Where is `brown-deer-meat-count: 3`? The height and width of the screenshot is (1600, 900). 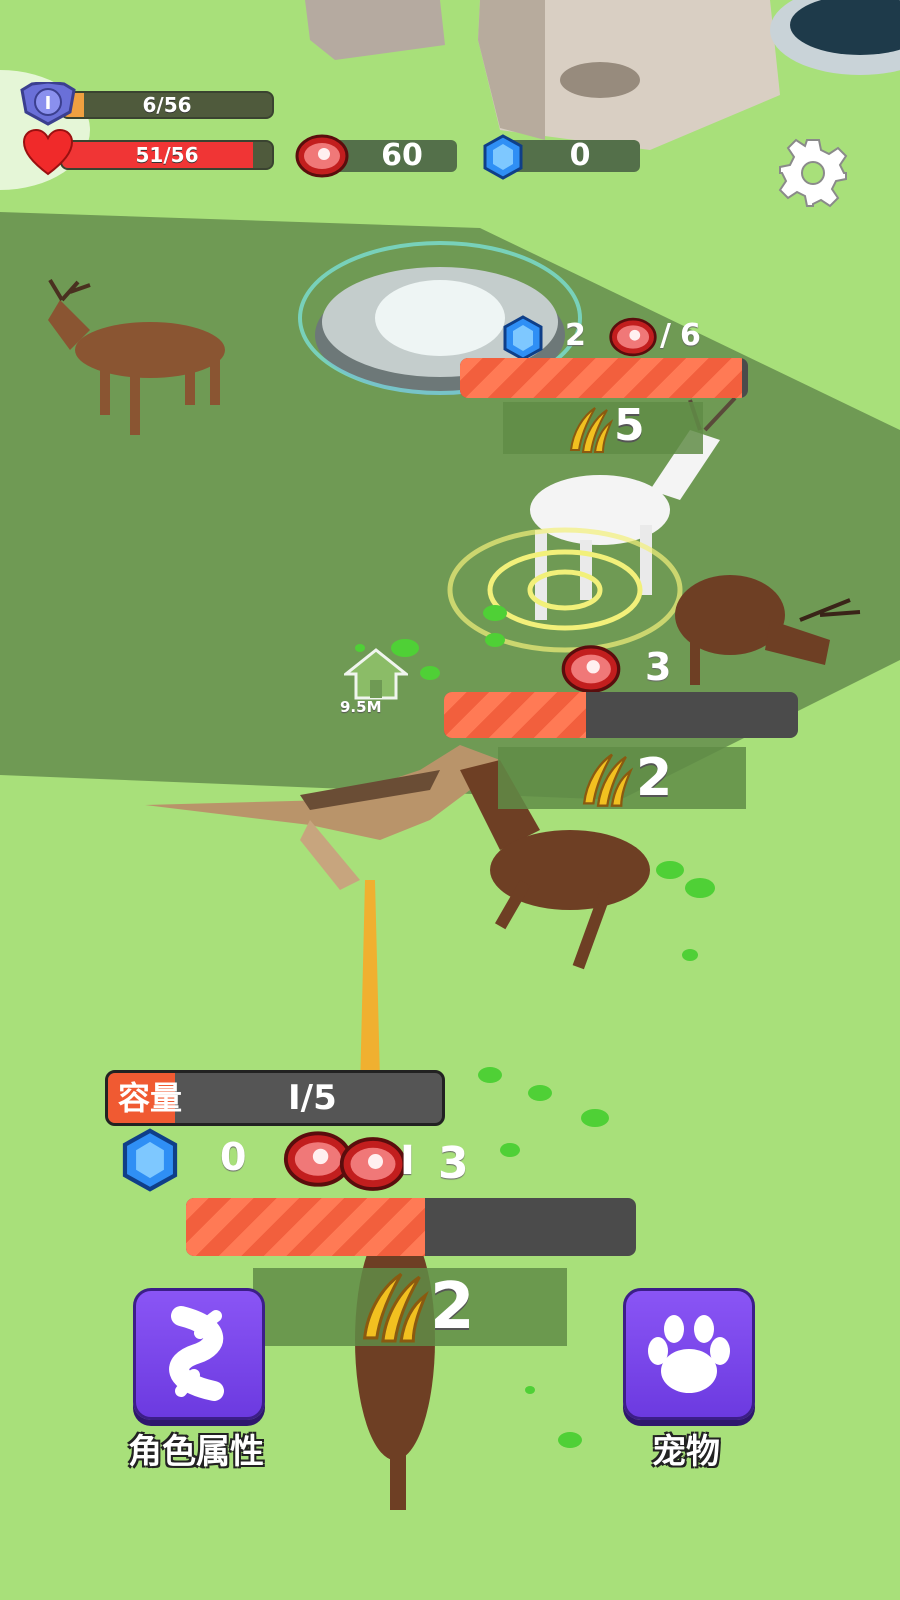 brown-deer-meat-count: 3 is located at coordinates (658, 667).